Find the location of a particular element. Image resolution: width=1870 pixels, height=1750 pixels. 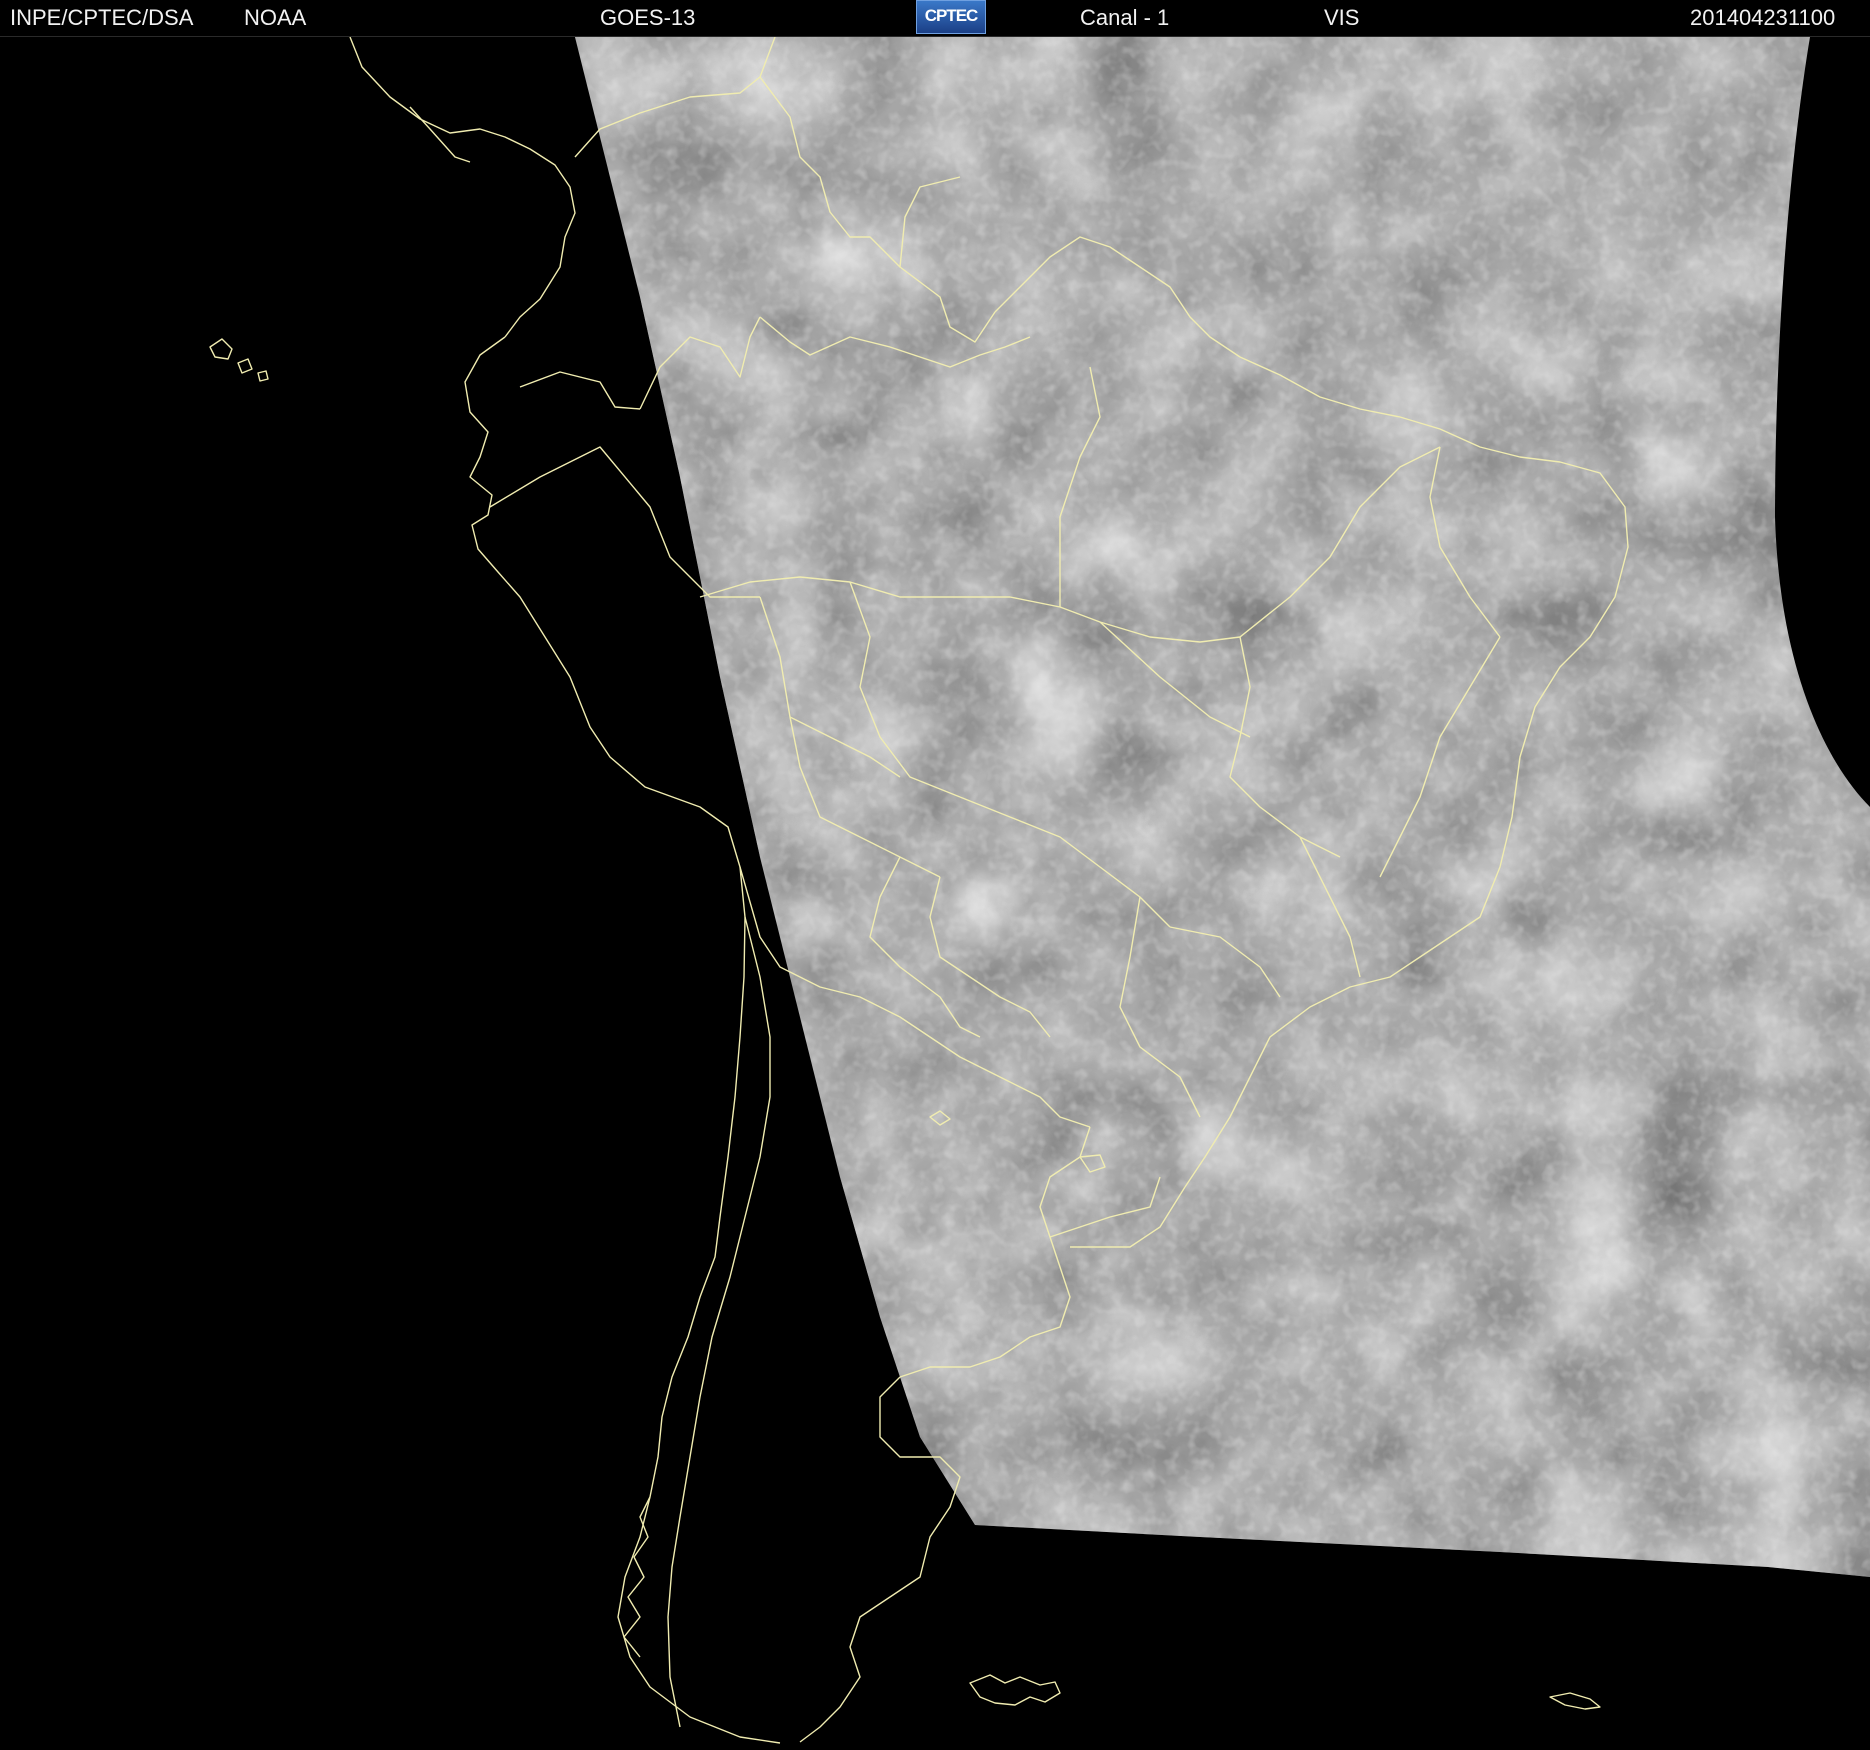

agency-label: INPE/CPTEC/DSA is located at coordinates (102, 17).